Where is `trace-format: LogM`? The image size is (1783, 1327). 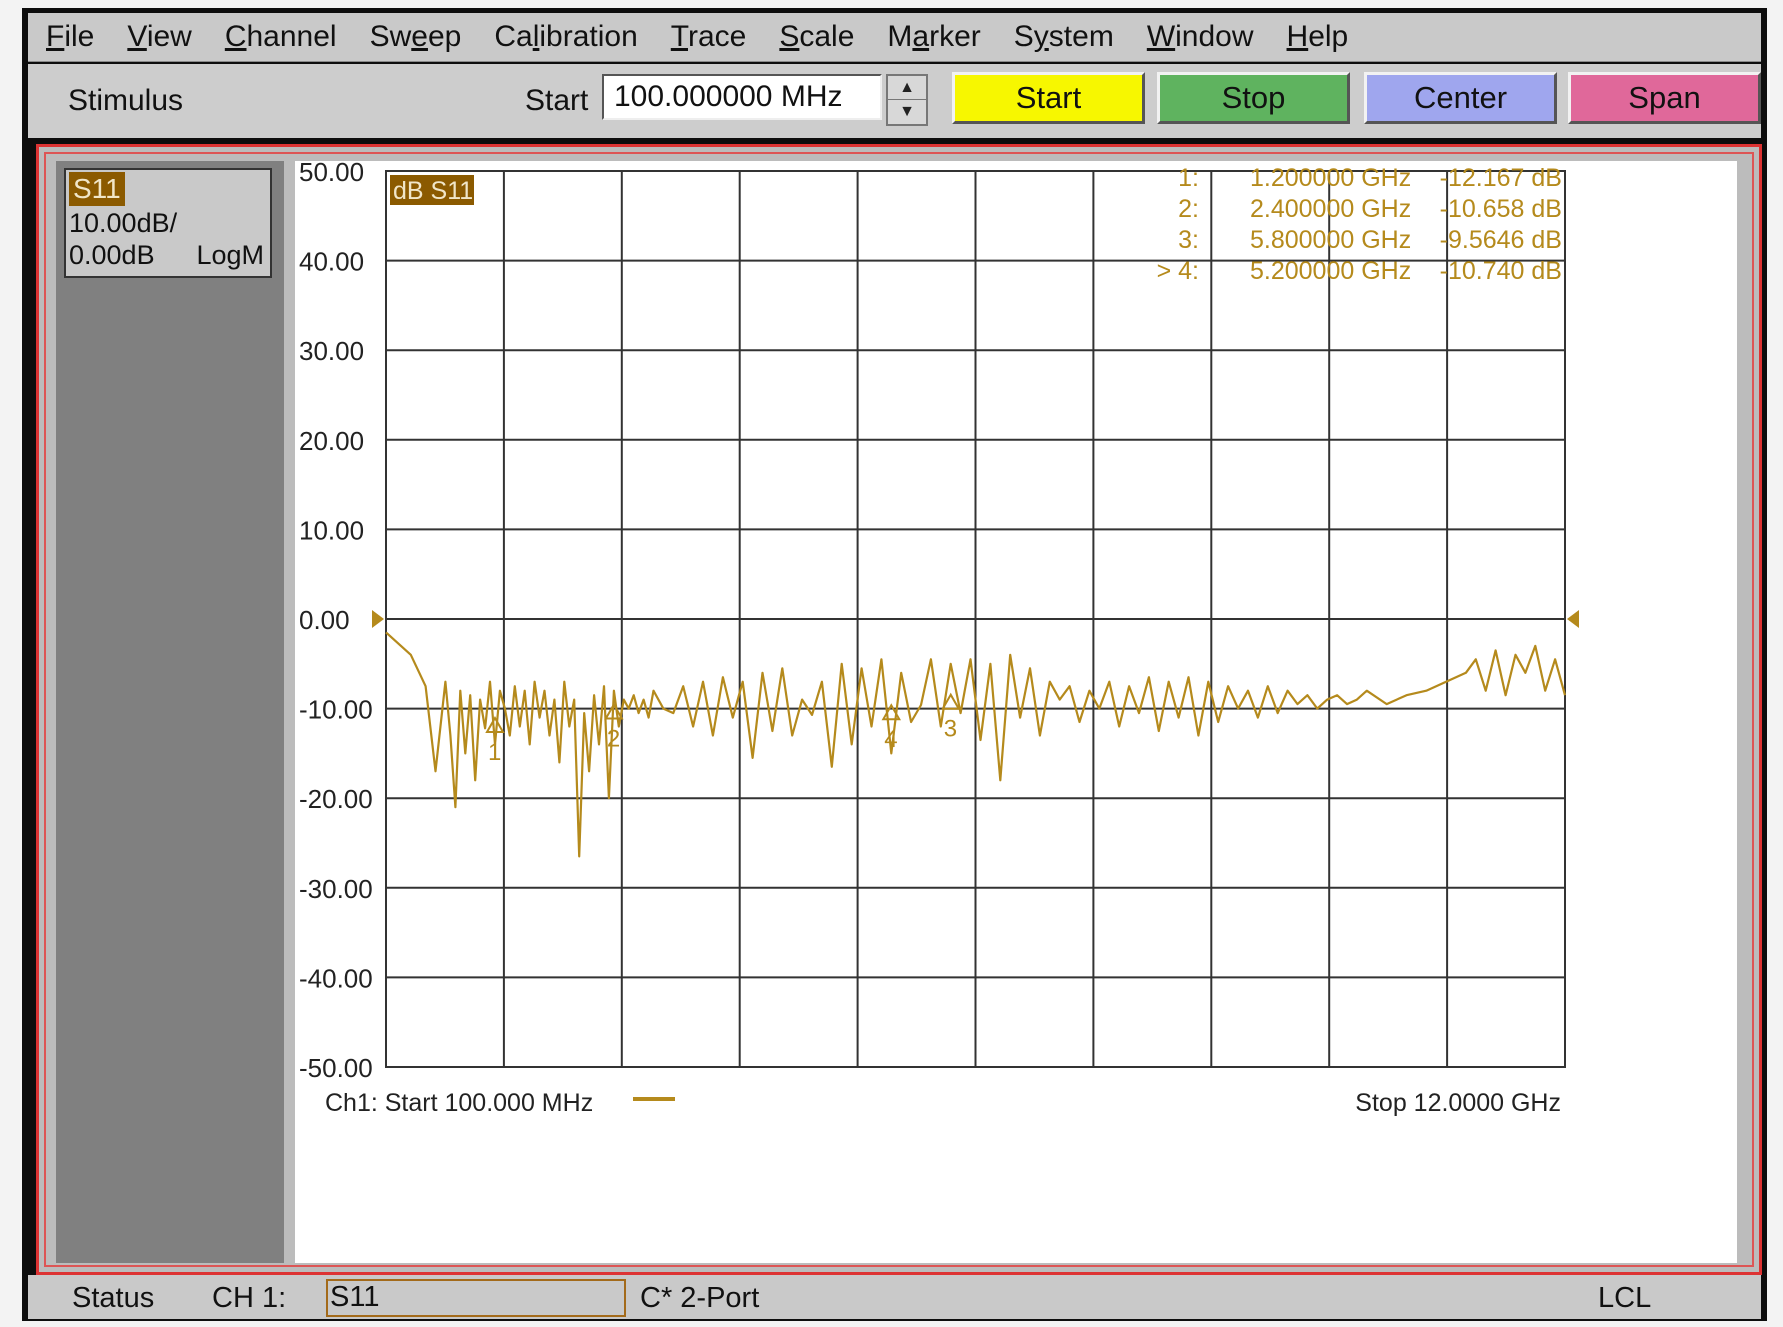
trace-format: LogM is located at coordinates (230, 255).